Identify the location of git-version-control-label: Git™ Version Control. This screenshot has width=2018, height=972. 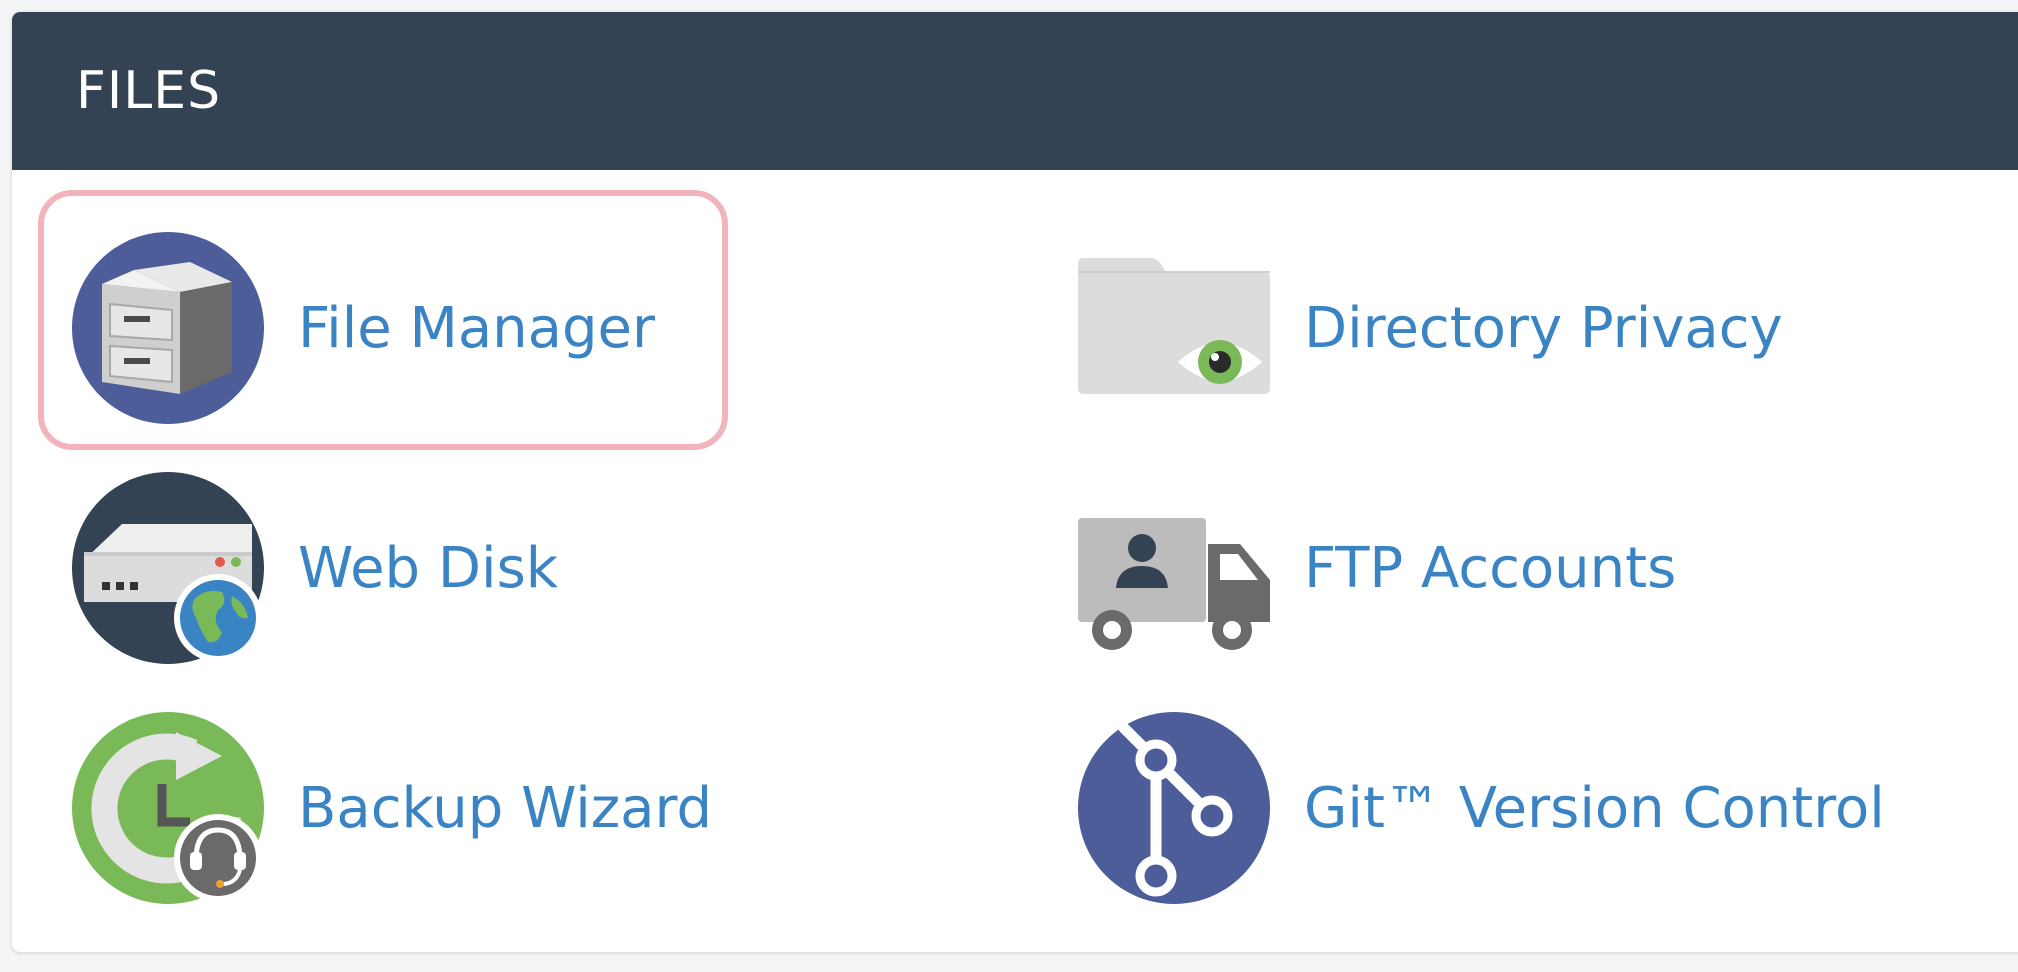
(1594, 808).